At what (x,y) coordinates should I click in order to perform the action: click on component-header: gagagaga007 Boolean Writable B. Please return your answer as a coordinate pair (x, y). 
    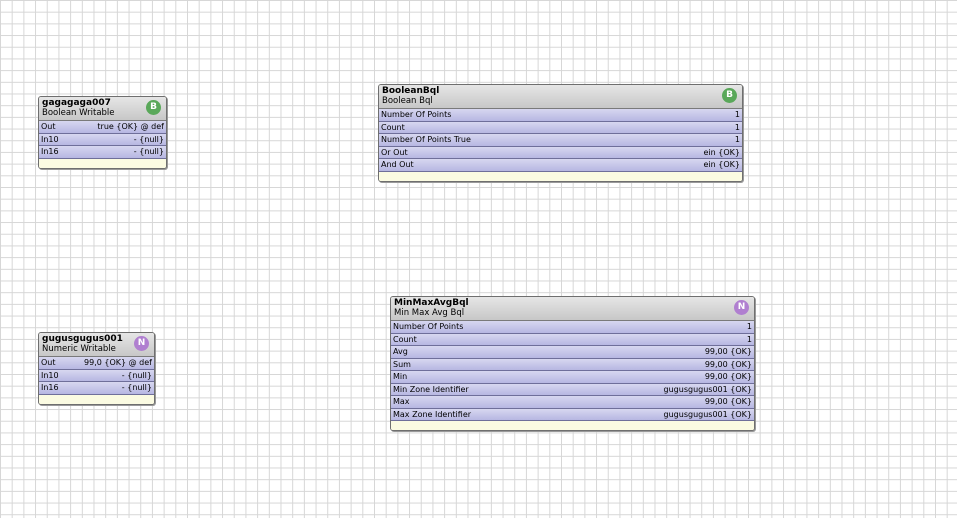
    Looking at the image, I should click on (102, 109).